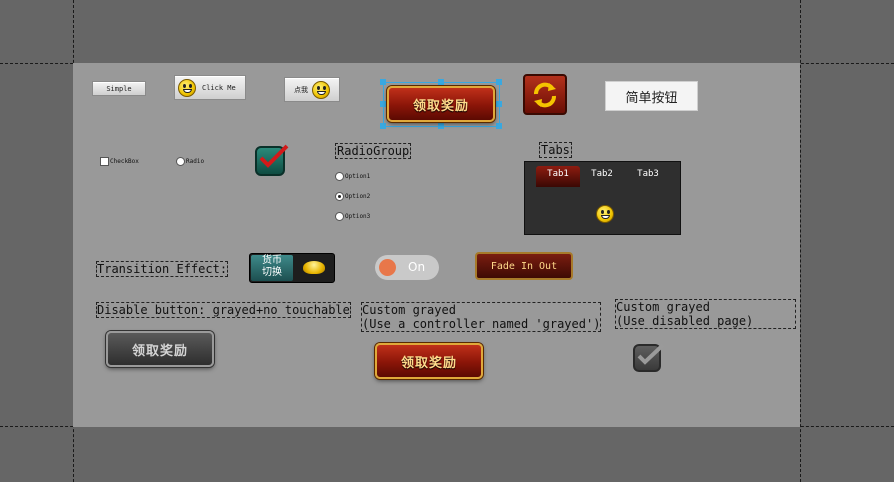 The height and width of the screenshot is (482, 894). Describe the element at coordinates (524, 266) in the screenshot. I see `fade-in-out-button: Fade In Out` at that location.